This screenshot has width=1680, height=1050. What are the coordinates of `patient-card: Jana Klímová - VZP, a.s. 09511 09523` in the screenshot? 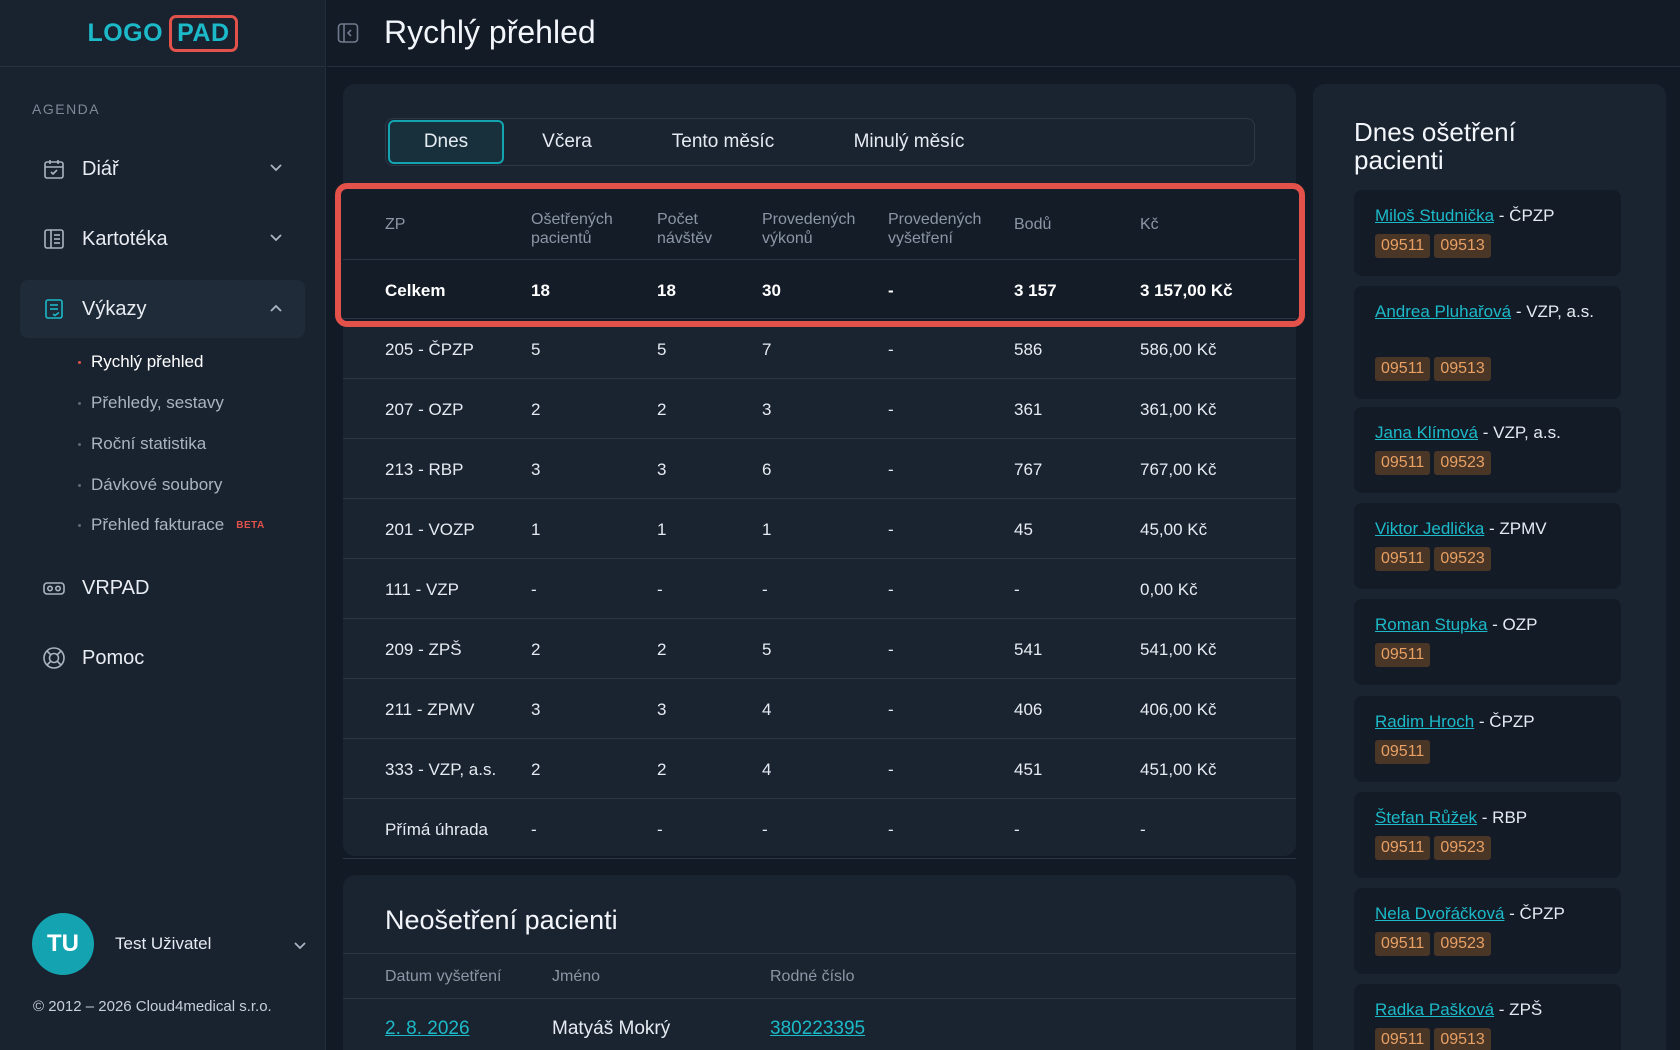 It's located at (1487, 450).